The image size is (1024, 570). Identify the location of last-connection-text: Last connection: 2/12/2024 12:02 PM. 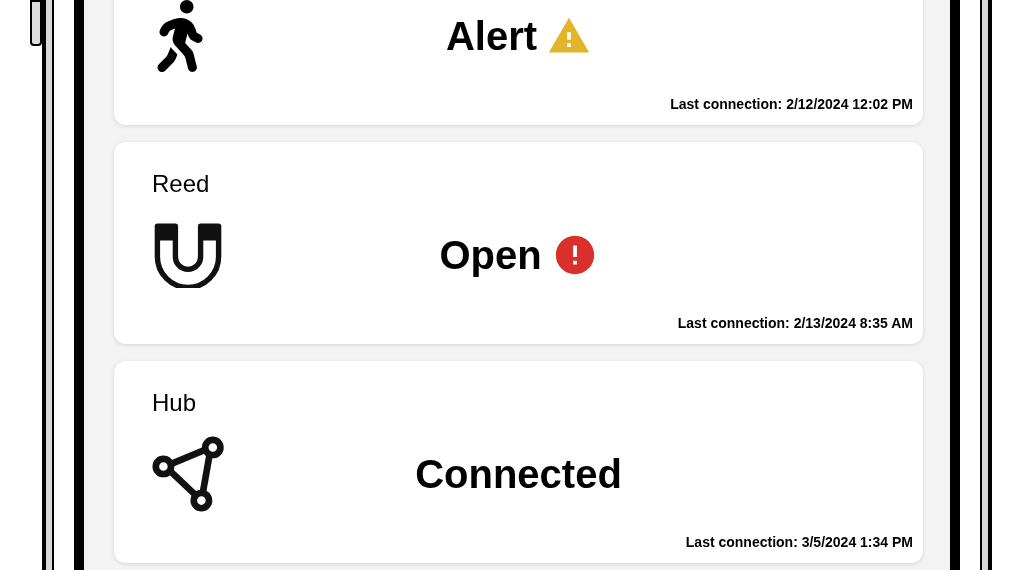
(791, 104).